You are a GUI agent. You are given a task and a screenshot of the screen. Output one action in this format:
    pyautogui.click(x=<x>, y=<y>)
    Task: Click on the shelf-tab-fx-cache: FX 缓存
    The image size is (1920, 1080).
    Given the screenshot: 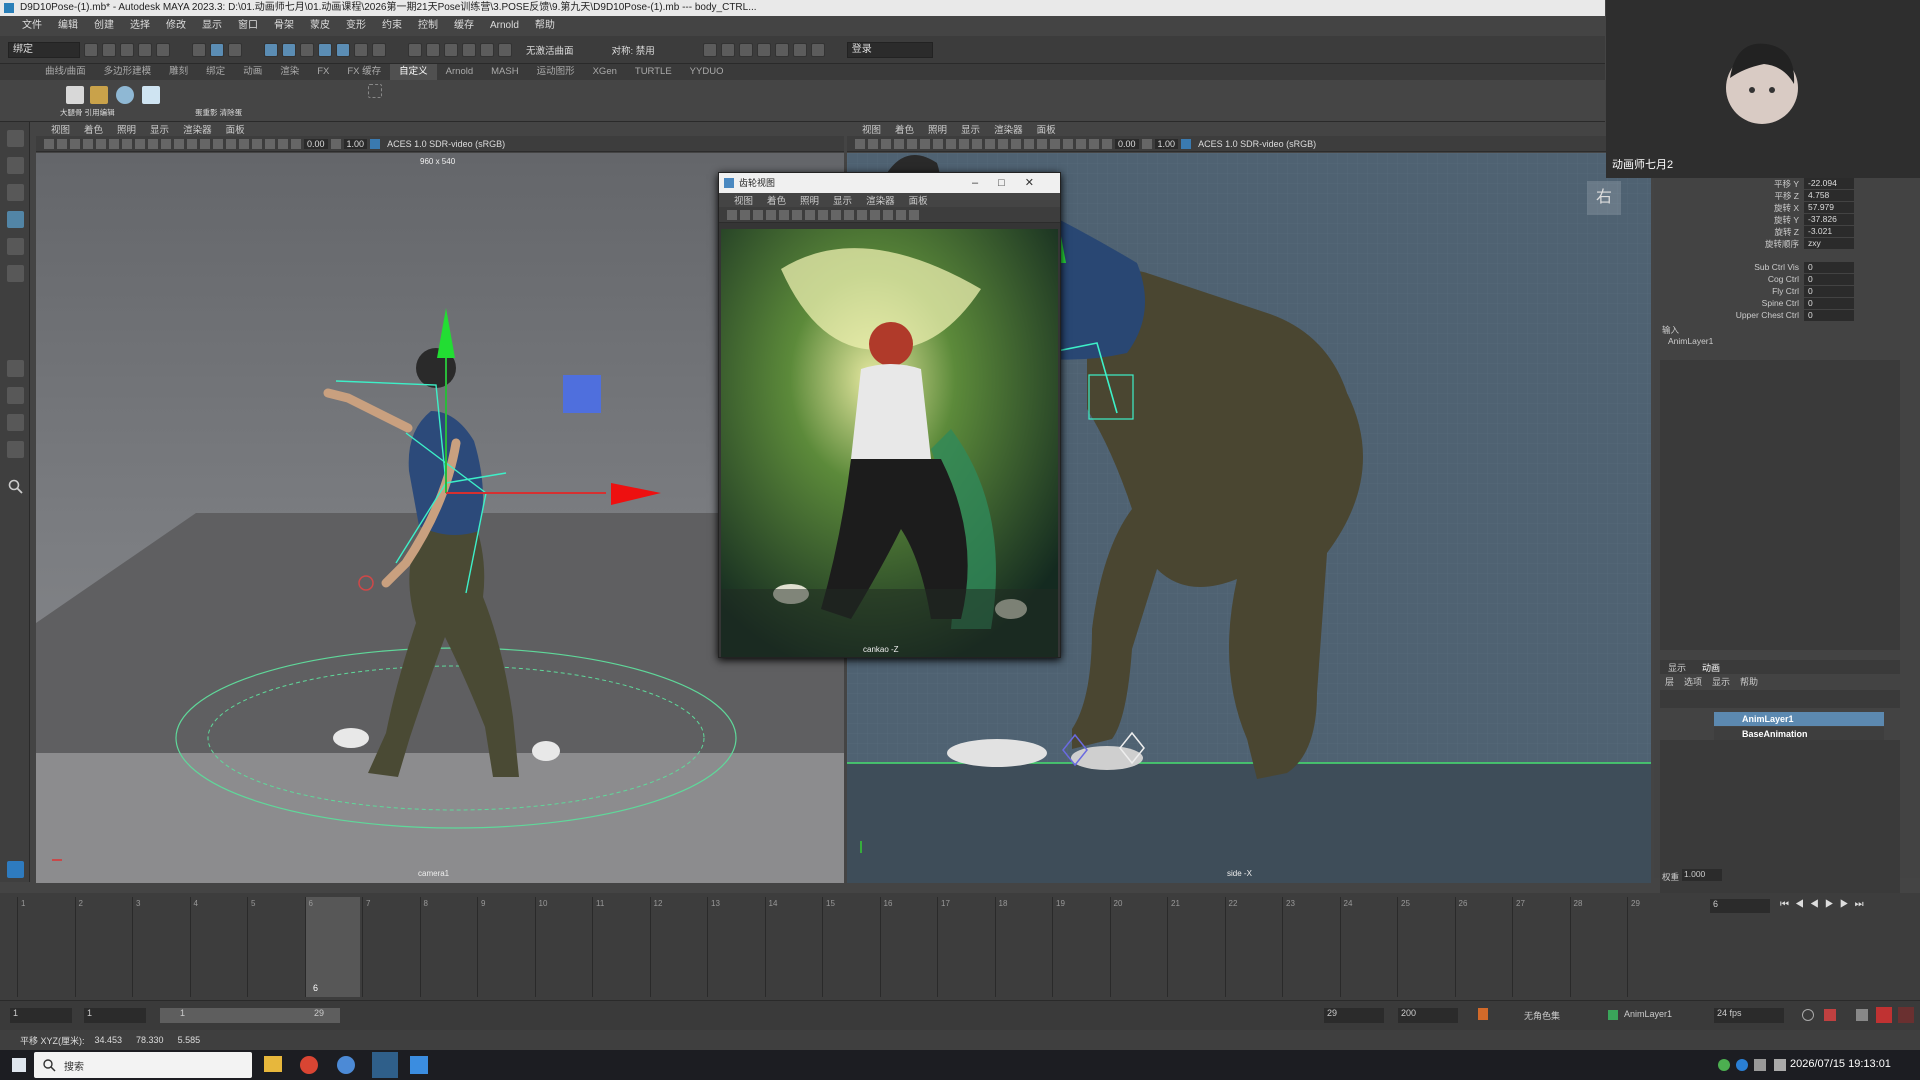 What is the action you would take?
    pyautogui.click(x=364, y=72)
    